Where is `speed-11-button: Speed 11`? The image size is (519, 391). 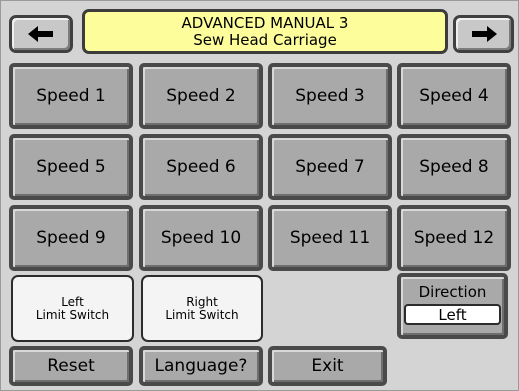 speed-11-button: Speed 11 is located at coordinates (330, 238).